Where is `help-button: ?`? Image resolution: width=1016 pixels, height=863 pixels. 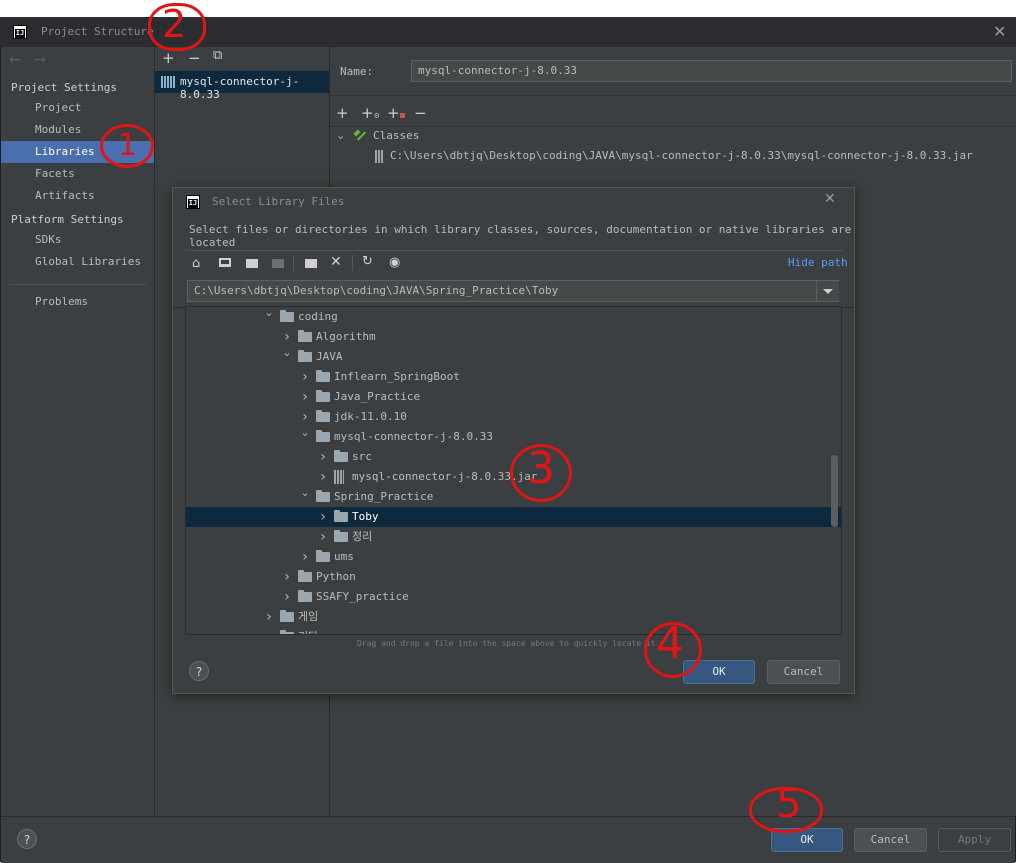 help-button: ? is located at coordinates (27, 839).